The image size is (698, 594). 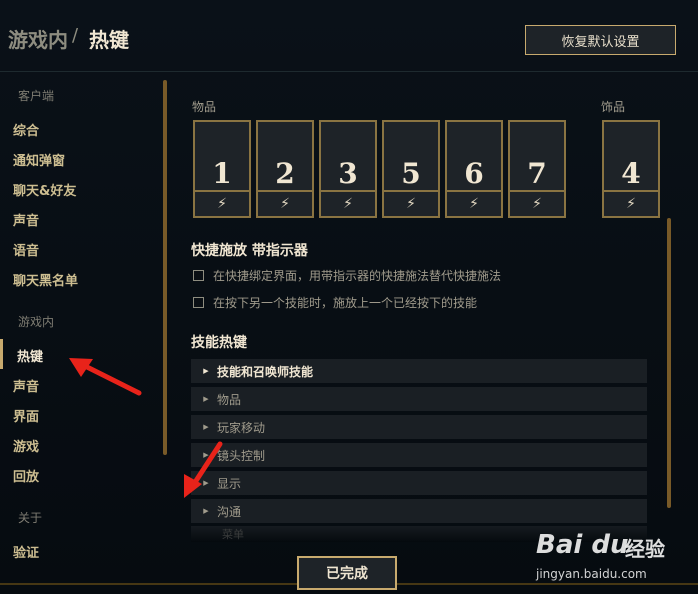 What do you see at coordinates (285, 173) in the screenshot?
I see `slot-key: 2` at bounding box center [285, 173].